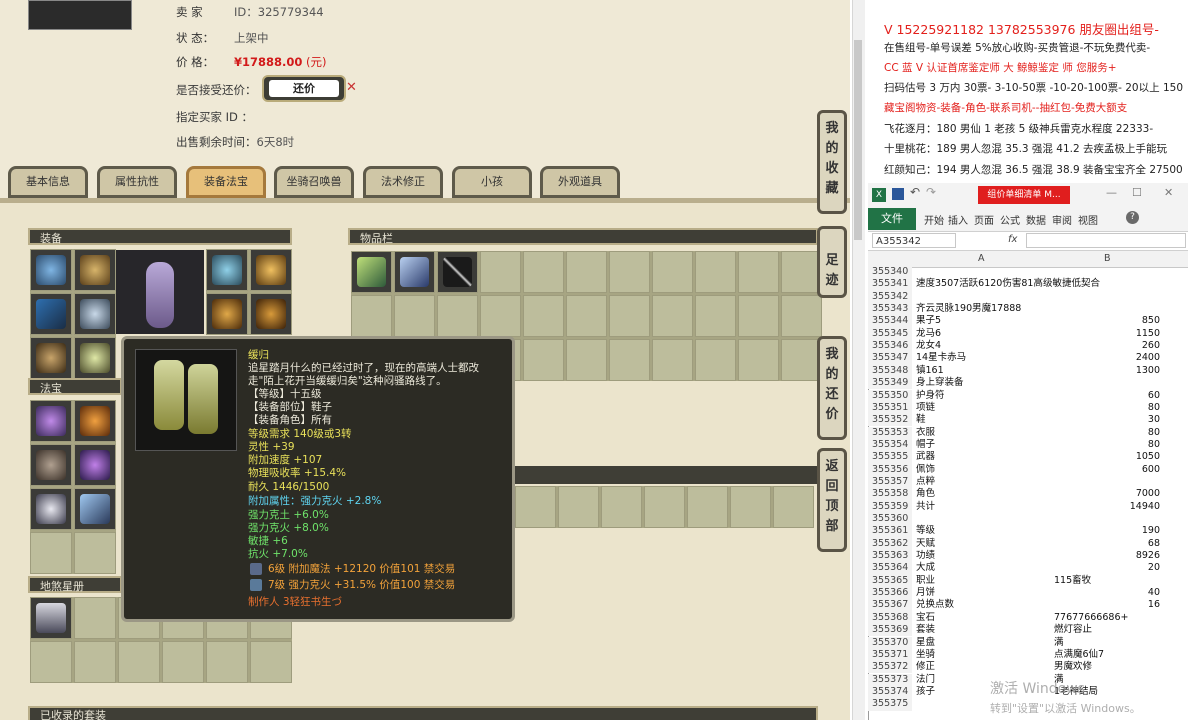  I want to click on tab-children: 小孩, so click(492, 182).